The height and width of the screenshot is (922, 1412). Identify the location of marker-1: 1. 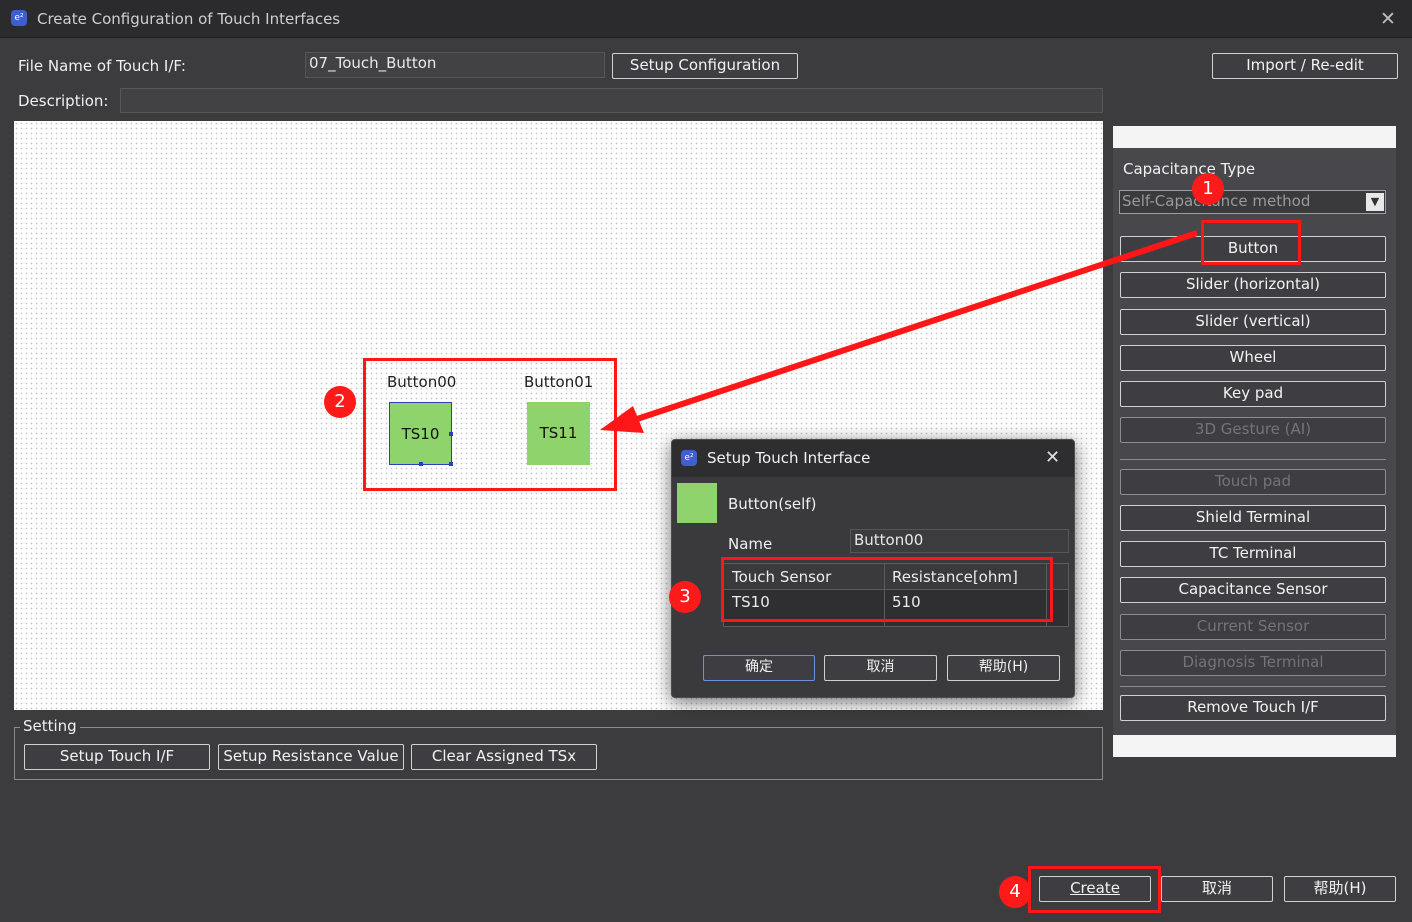
(1208, 189).